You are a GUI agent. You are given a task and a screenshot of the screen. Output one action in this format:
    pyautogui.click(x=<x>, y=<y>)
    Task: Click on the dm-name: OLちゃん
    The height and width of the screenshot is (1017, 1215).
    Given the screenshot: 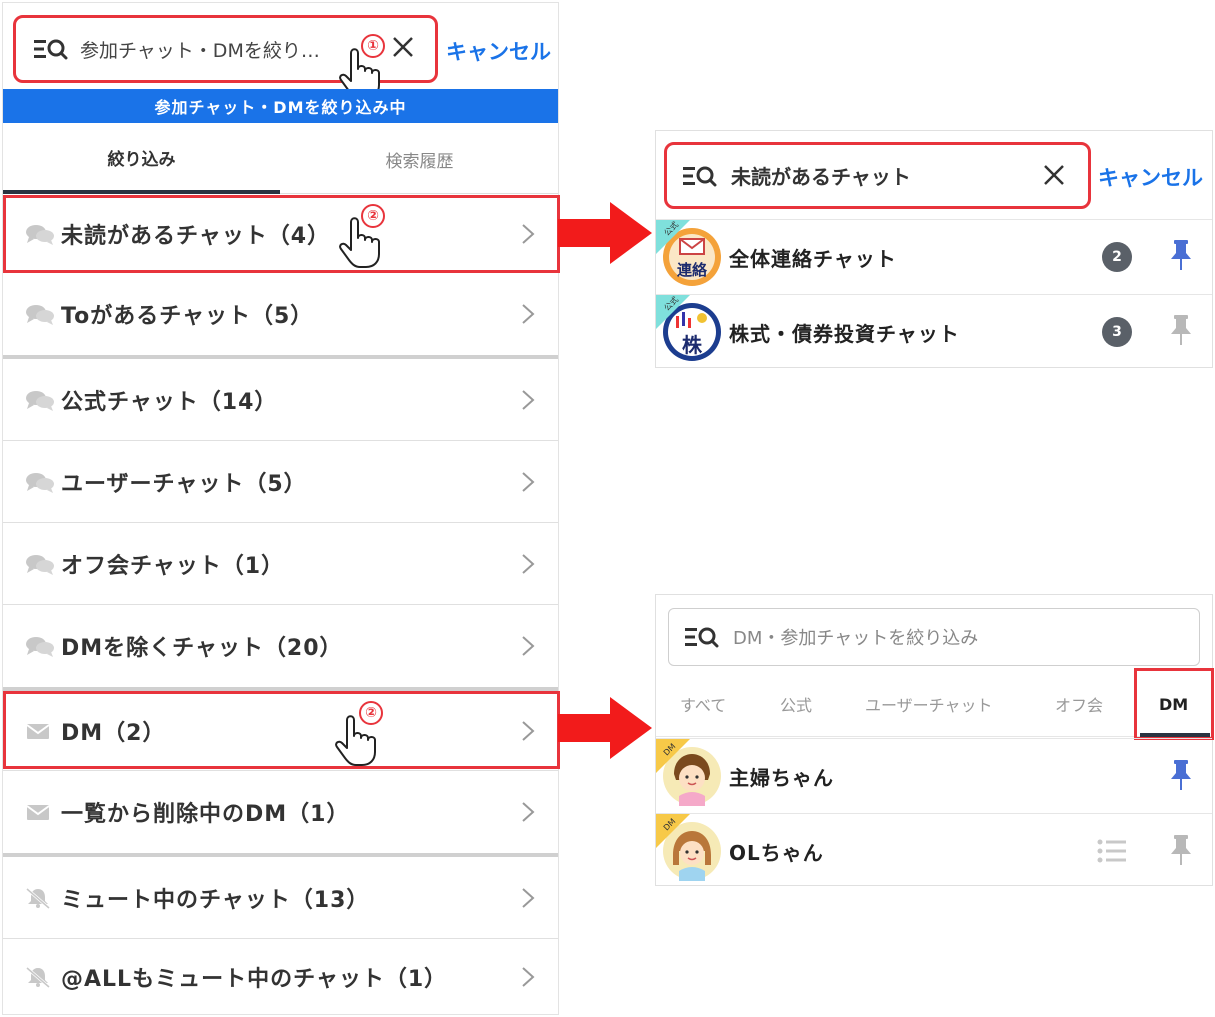 What is the action you would take?
    pyautogui.click(x=776, y=853)
    